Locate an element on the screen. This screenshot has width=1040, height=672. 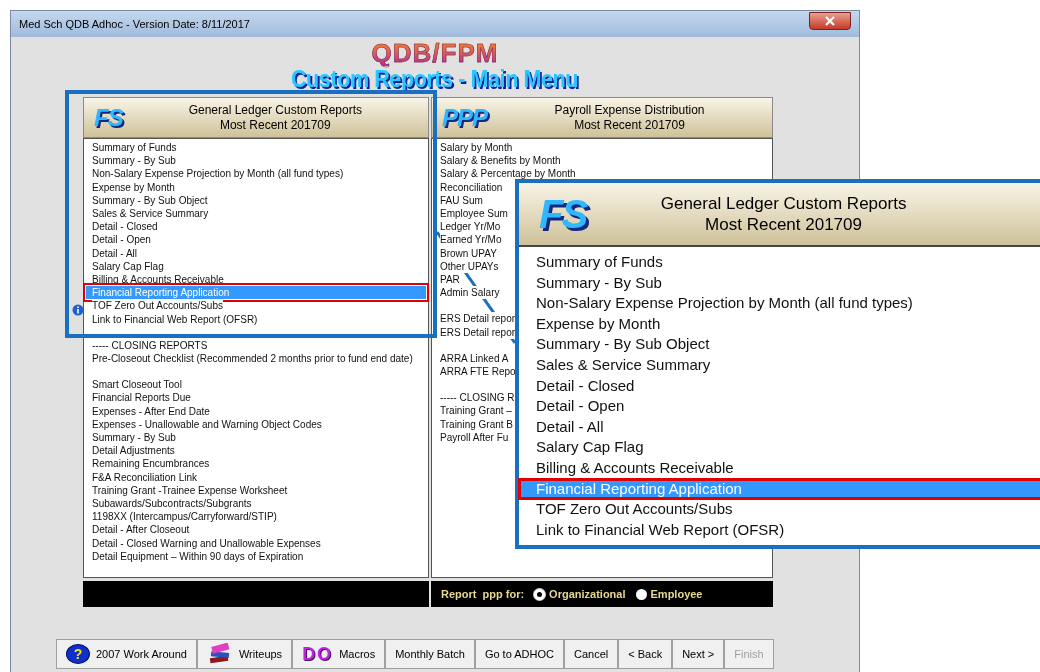
report-item: 1198XX (Intercampus/Carryforward/STIP) is located at coordinates (184, 517).